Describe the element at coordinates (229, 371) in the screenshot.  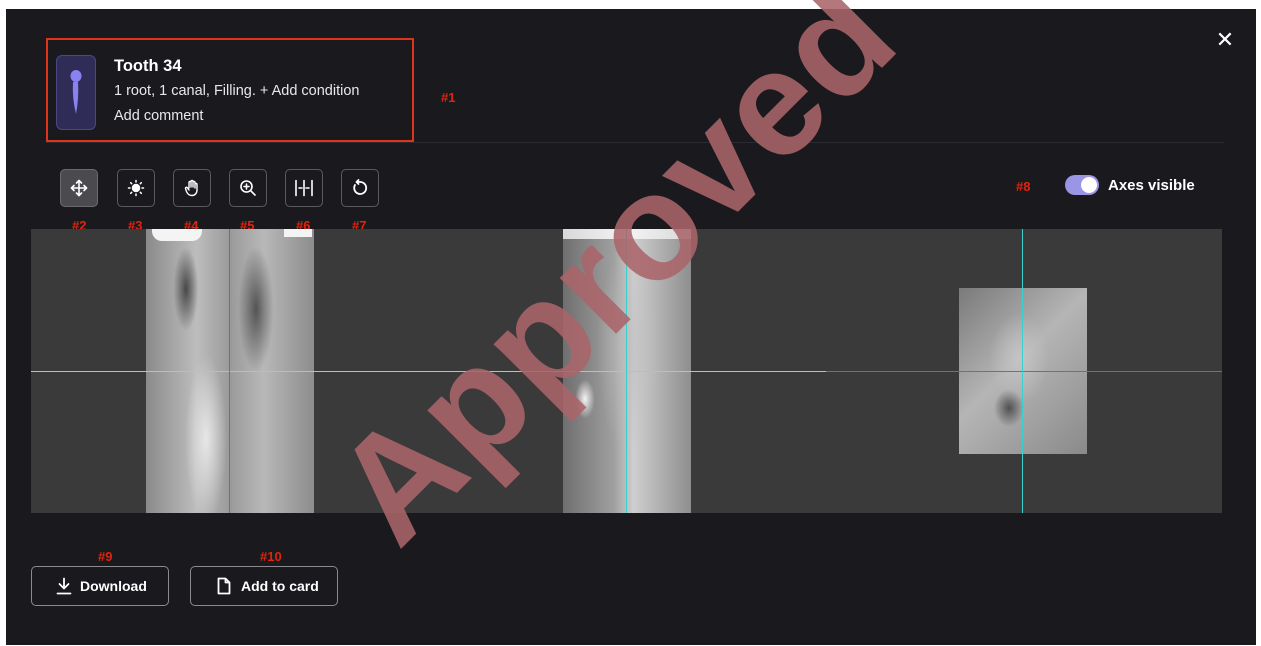
I see `axis-line-vertical-magenta` at that location.